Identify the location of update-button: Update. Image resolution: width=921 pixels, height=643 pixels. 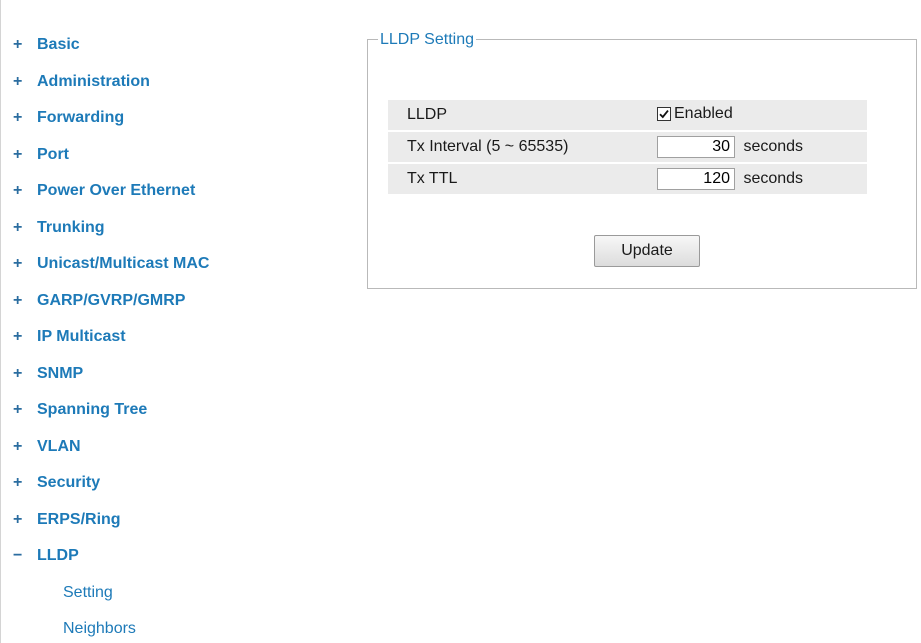
(647, 251).